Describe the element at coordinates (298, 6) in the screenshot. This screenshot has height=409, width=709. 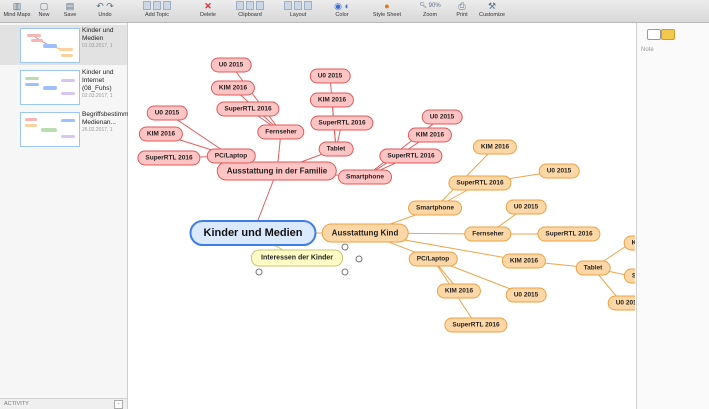
I see `layout-icon` at that location.